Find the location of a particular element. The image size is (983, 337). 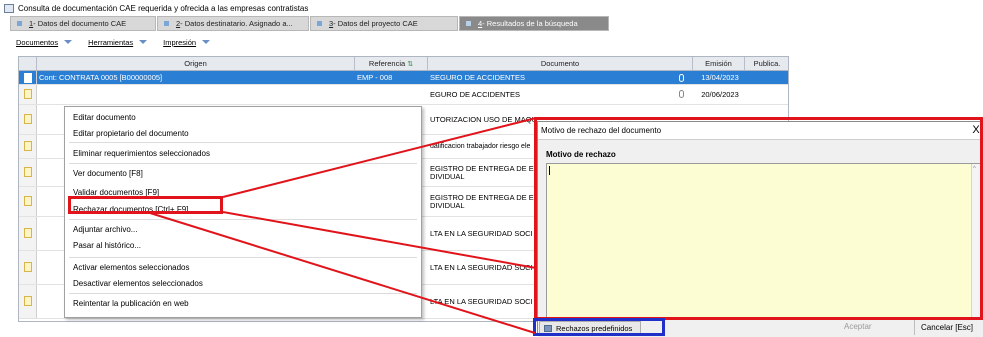

annotation-line-bottom is located at coordinates (342, 273).